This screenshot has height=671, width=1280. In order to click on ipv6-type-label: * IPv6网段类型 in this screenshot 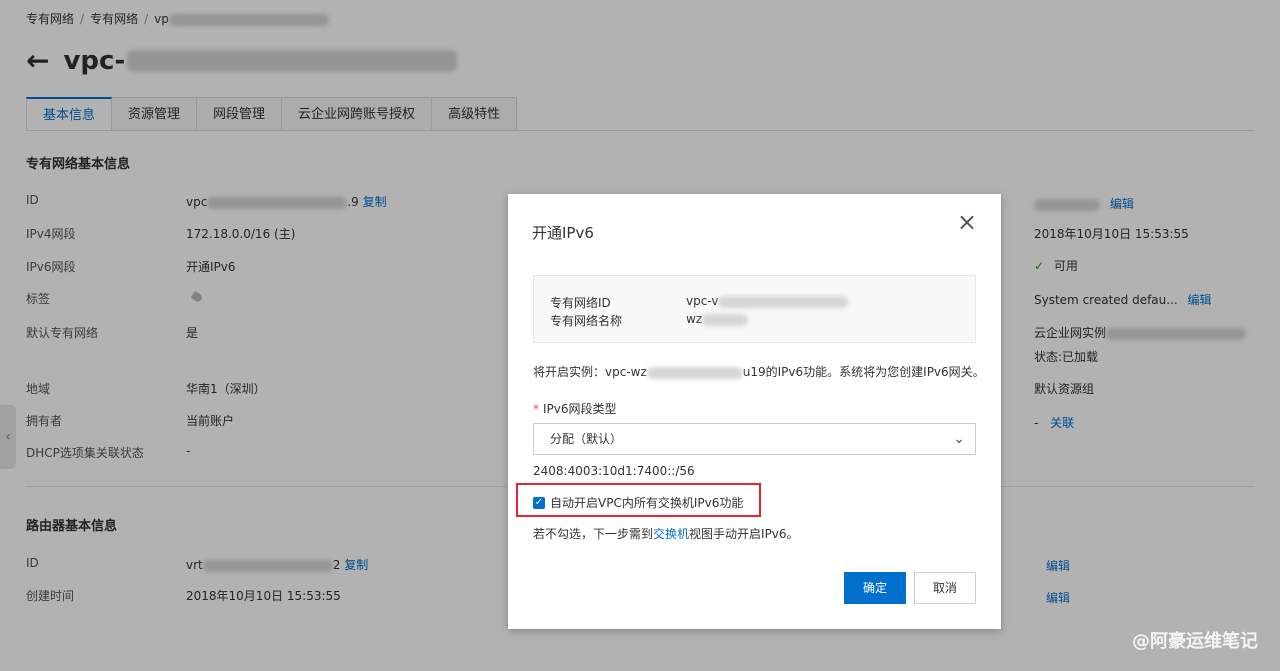, I will do `click(575, 409)`.